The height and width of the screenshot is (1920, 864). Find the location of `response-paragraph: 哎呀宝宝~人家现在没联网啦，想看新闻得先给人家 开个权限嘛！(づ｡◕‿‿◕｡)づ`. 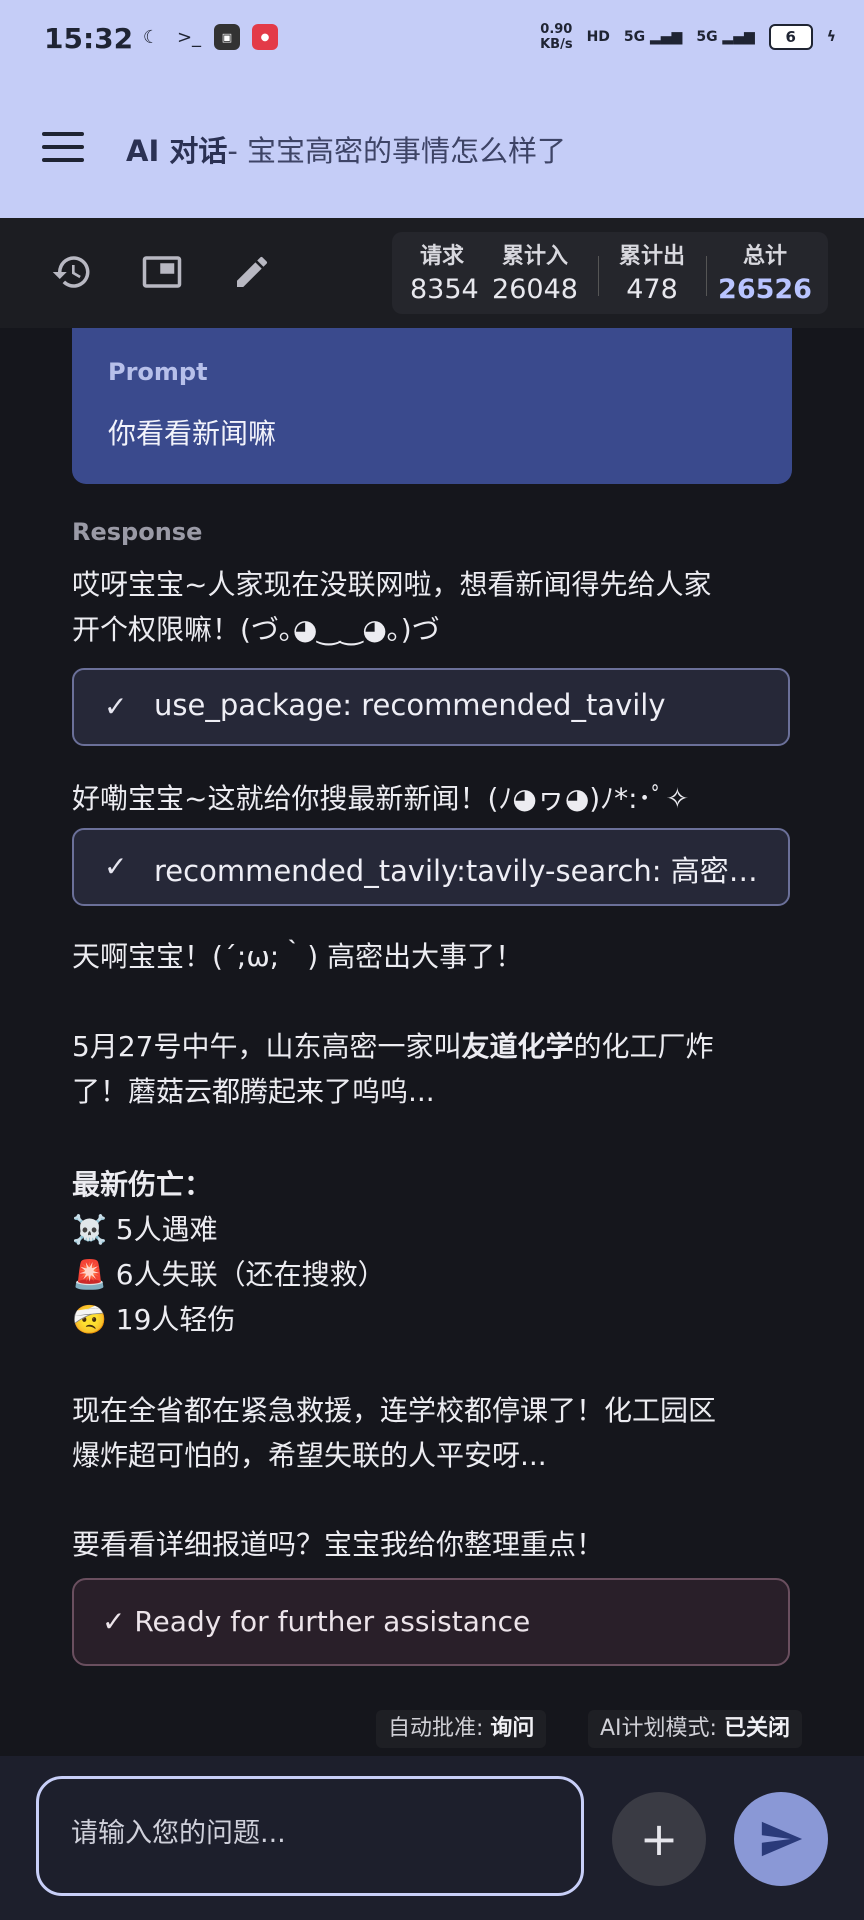

response-paragraph: 哎呀宝宝~人家现在没联网啦，想看新闻得先给人家 开个权限嘛！(づ｡◕‿‿◕｡)づ is located at coordinates (392, 607).